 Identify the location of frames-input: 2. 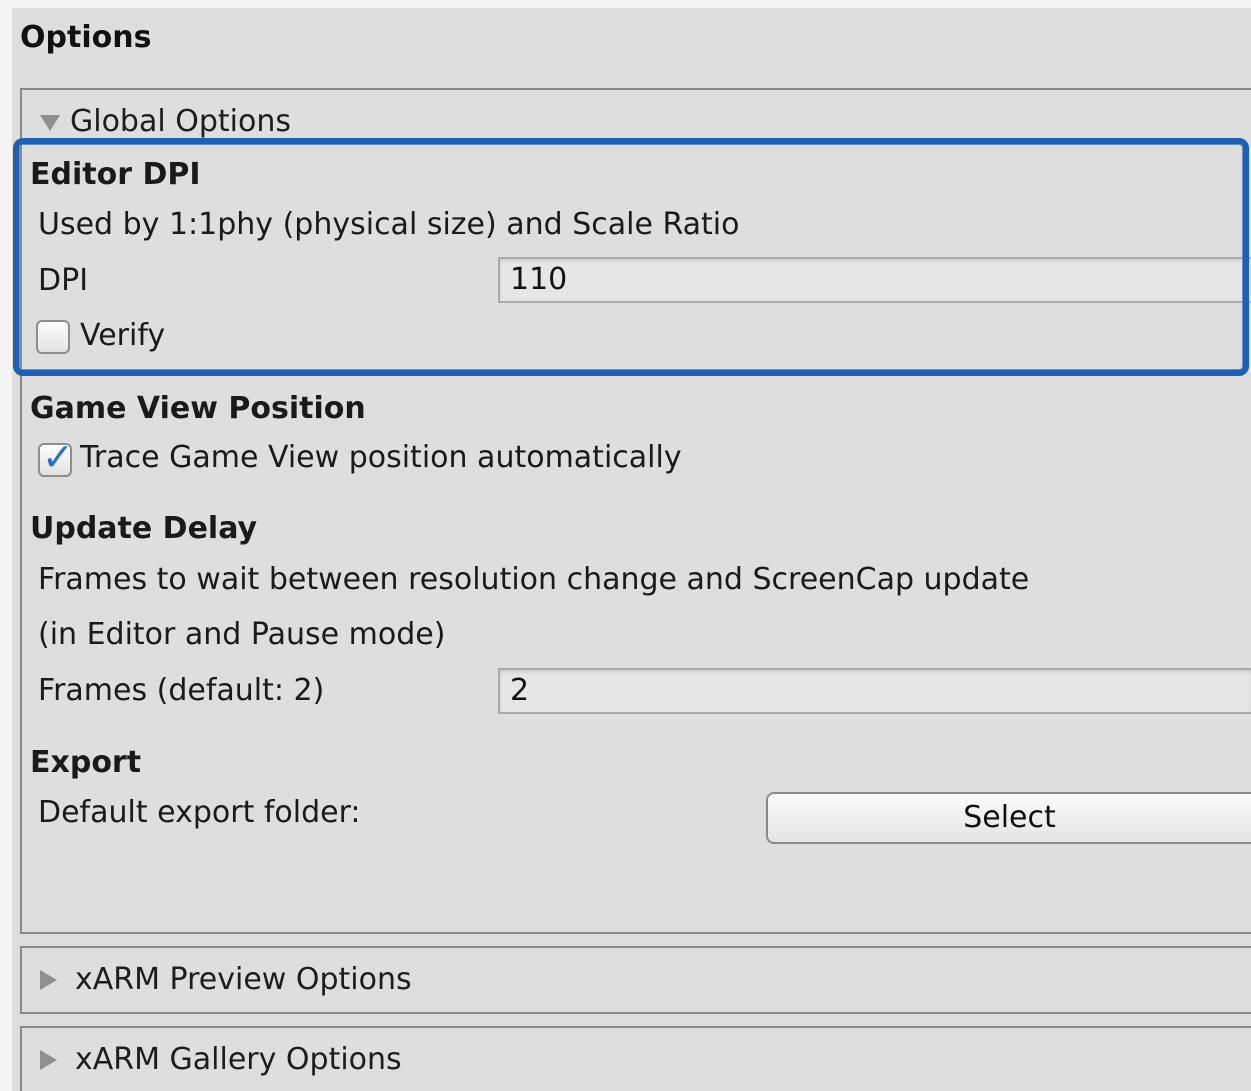
(874, 691).